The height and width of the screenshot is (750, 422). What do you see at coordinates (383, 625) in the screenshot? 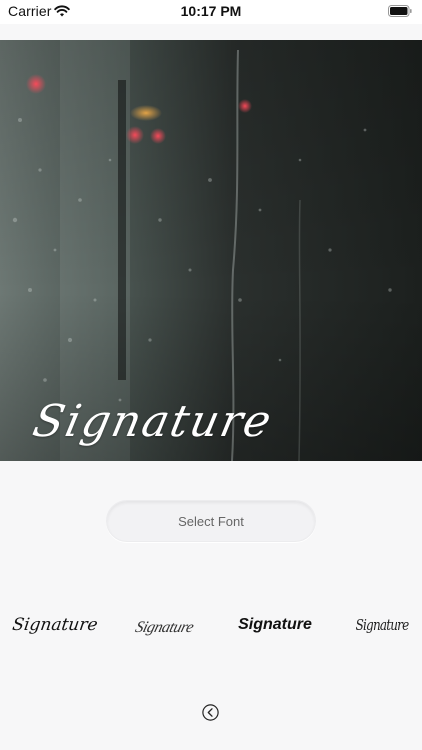
I see `font-sample-4: Signature` at bounding box center [383, 625].